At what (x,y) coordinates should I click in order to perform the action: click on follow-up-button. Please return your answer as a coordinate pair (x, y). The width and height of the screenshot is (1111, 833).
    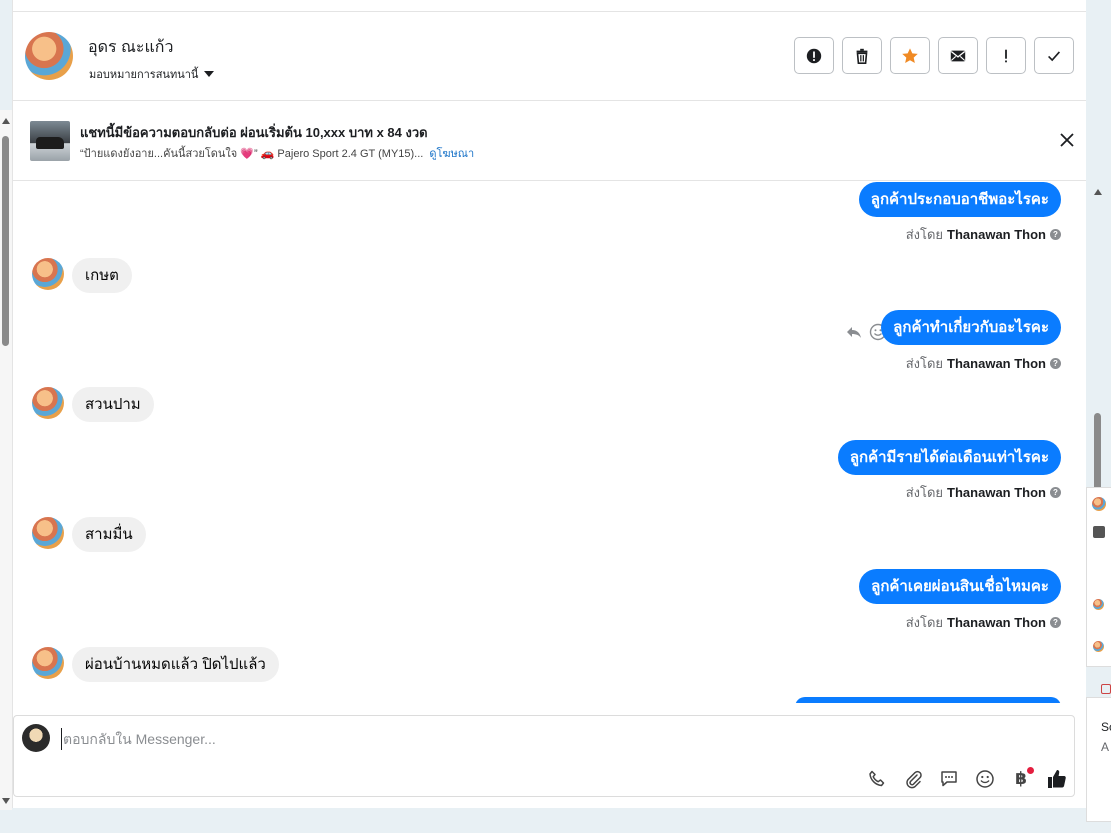
    Looking at the image, I should click on (1006, 55).